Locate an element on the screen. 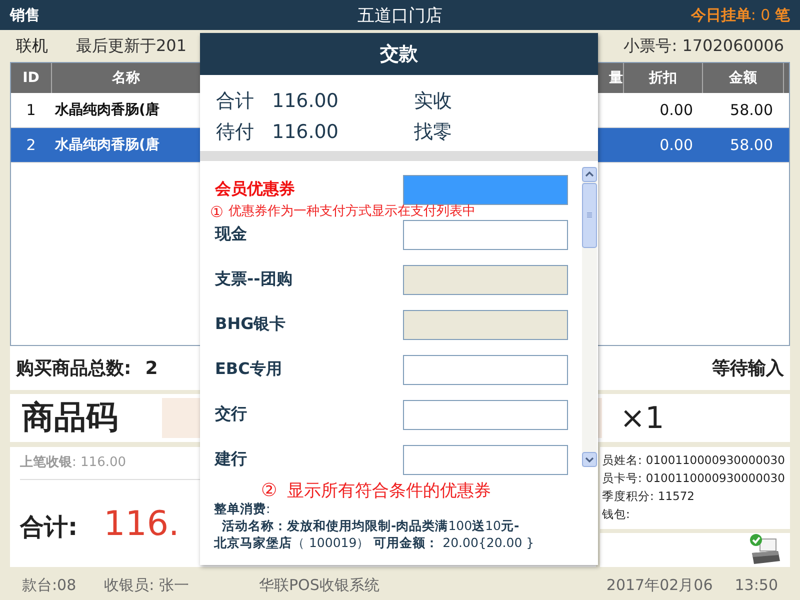 The height and width of the screenshot is (600, 800). coupon-info: 北京马家堡店（ 100019） 可用金额： 20.00{20.00 } is located at coordinates (375, 543).